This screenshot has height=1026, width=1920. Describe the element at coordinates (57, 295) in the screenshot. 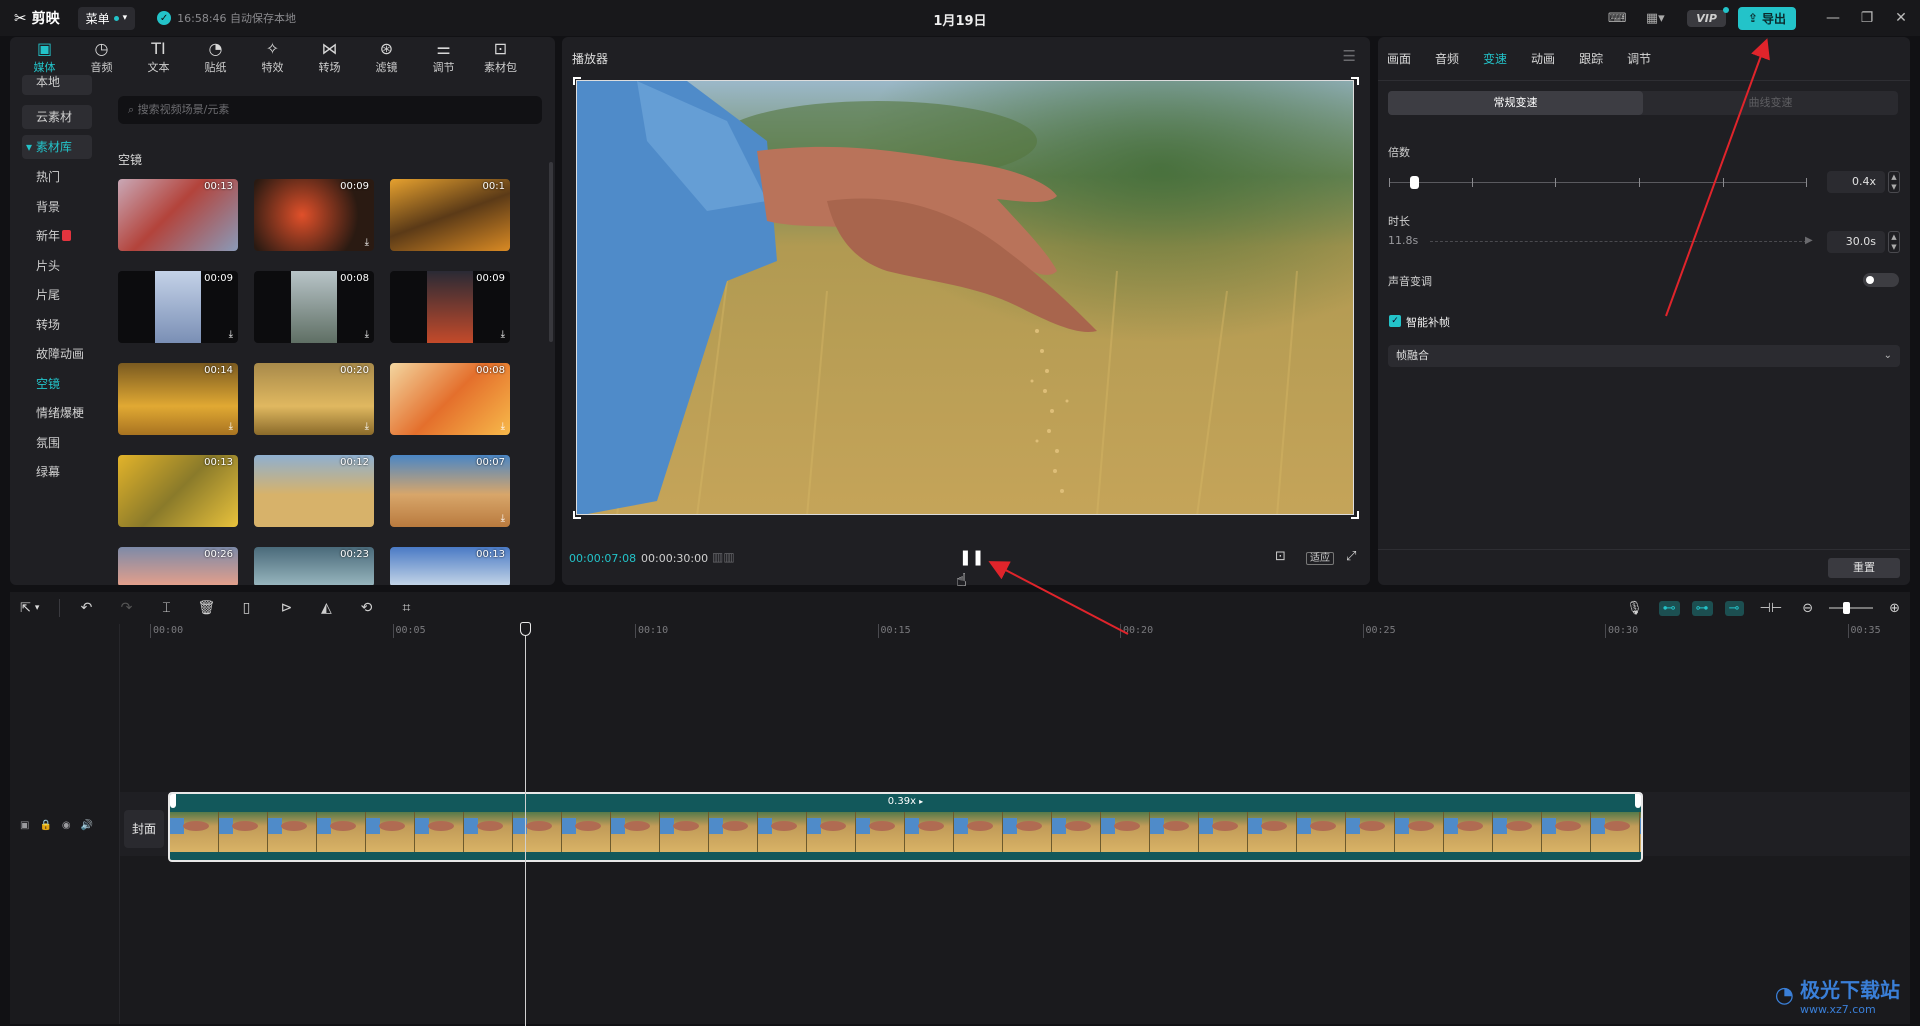

I see `category-item: 片尾` at that location.